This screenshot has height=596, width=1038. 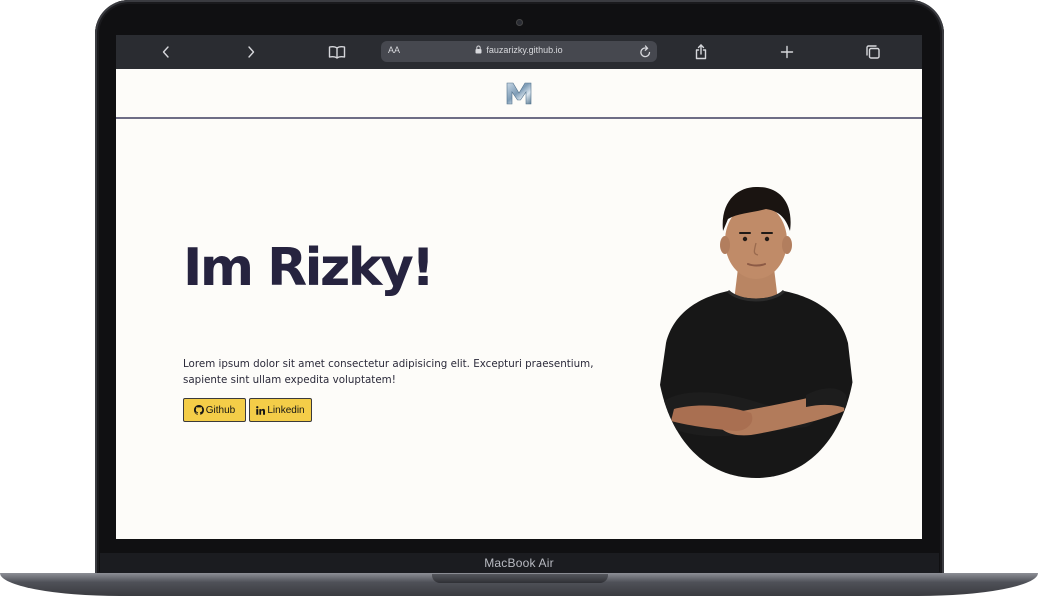 What do you see at coordinates (309, 268) in the screenshot?
I see `hero-title: Im Rizky!` at bounding box center [309, 268].